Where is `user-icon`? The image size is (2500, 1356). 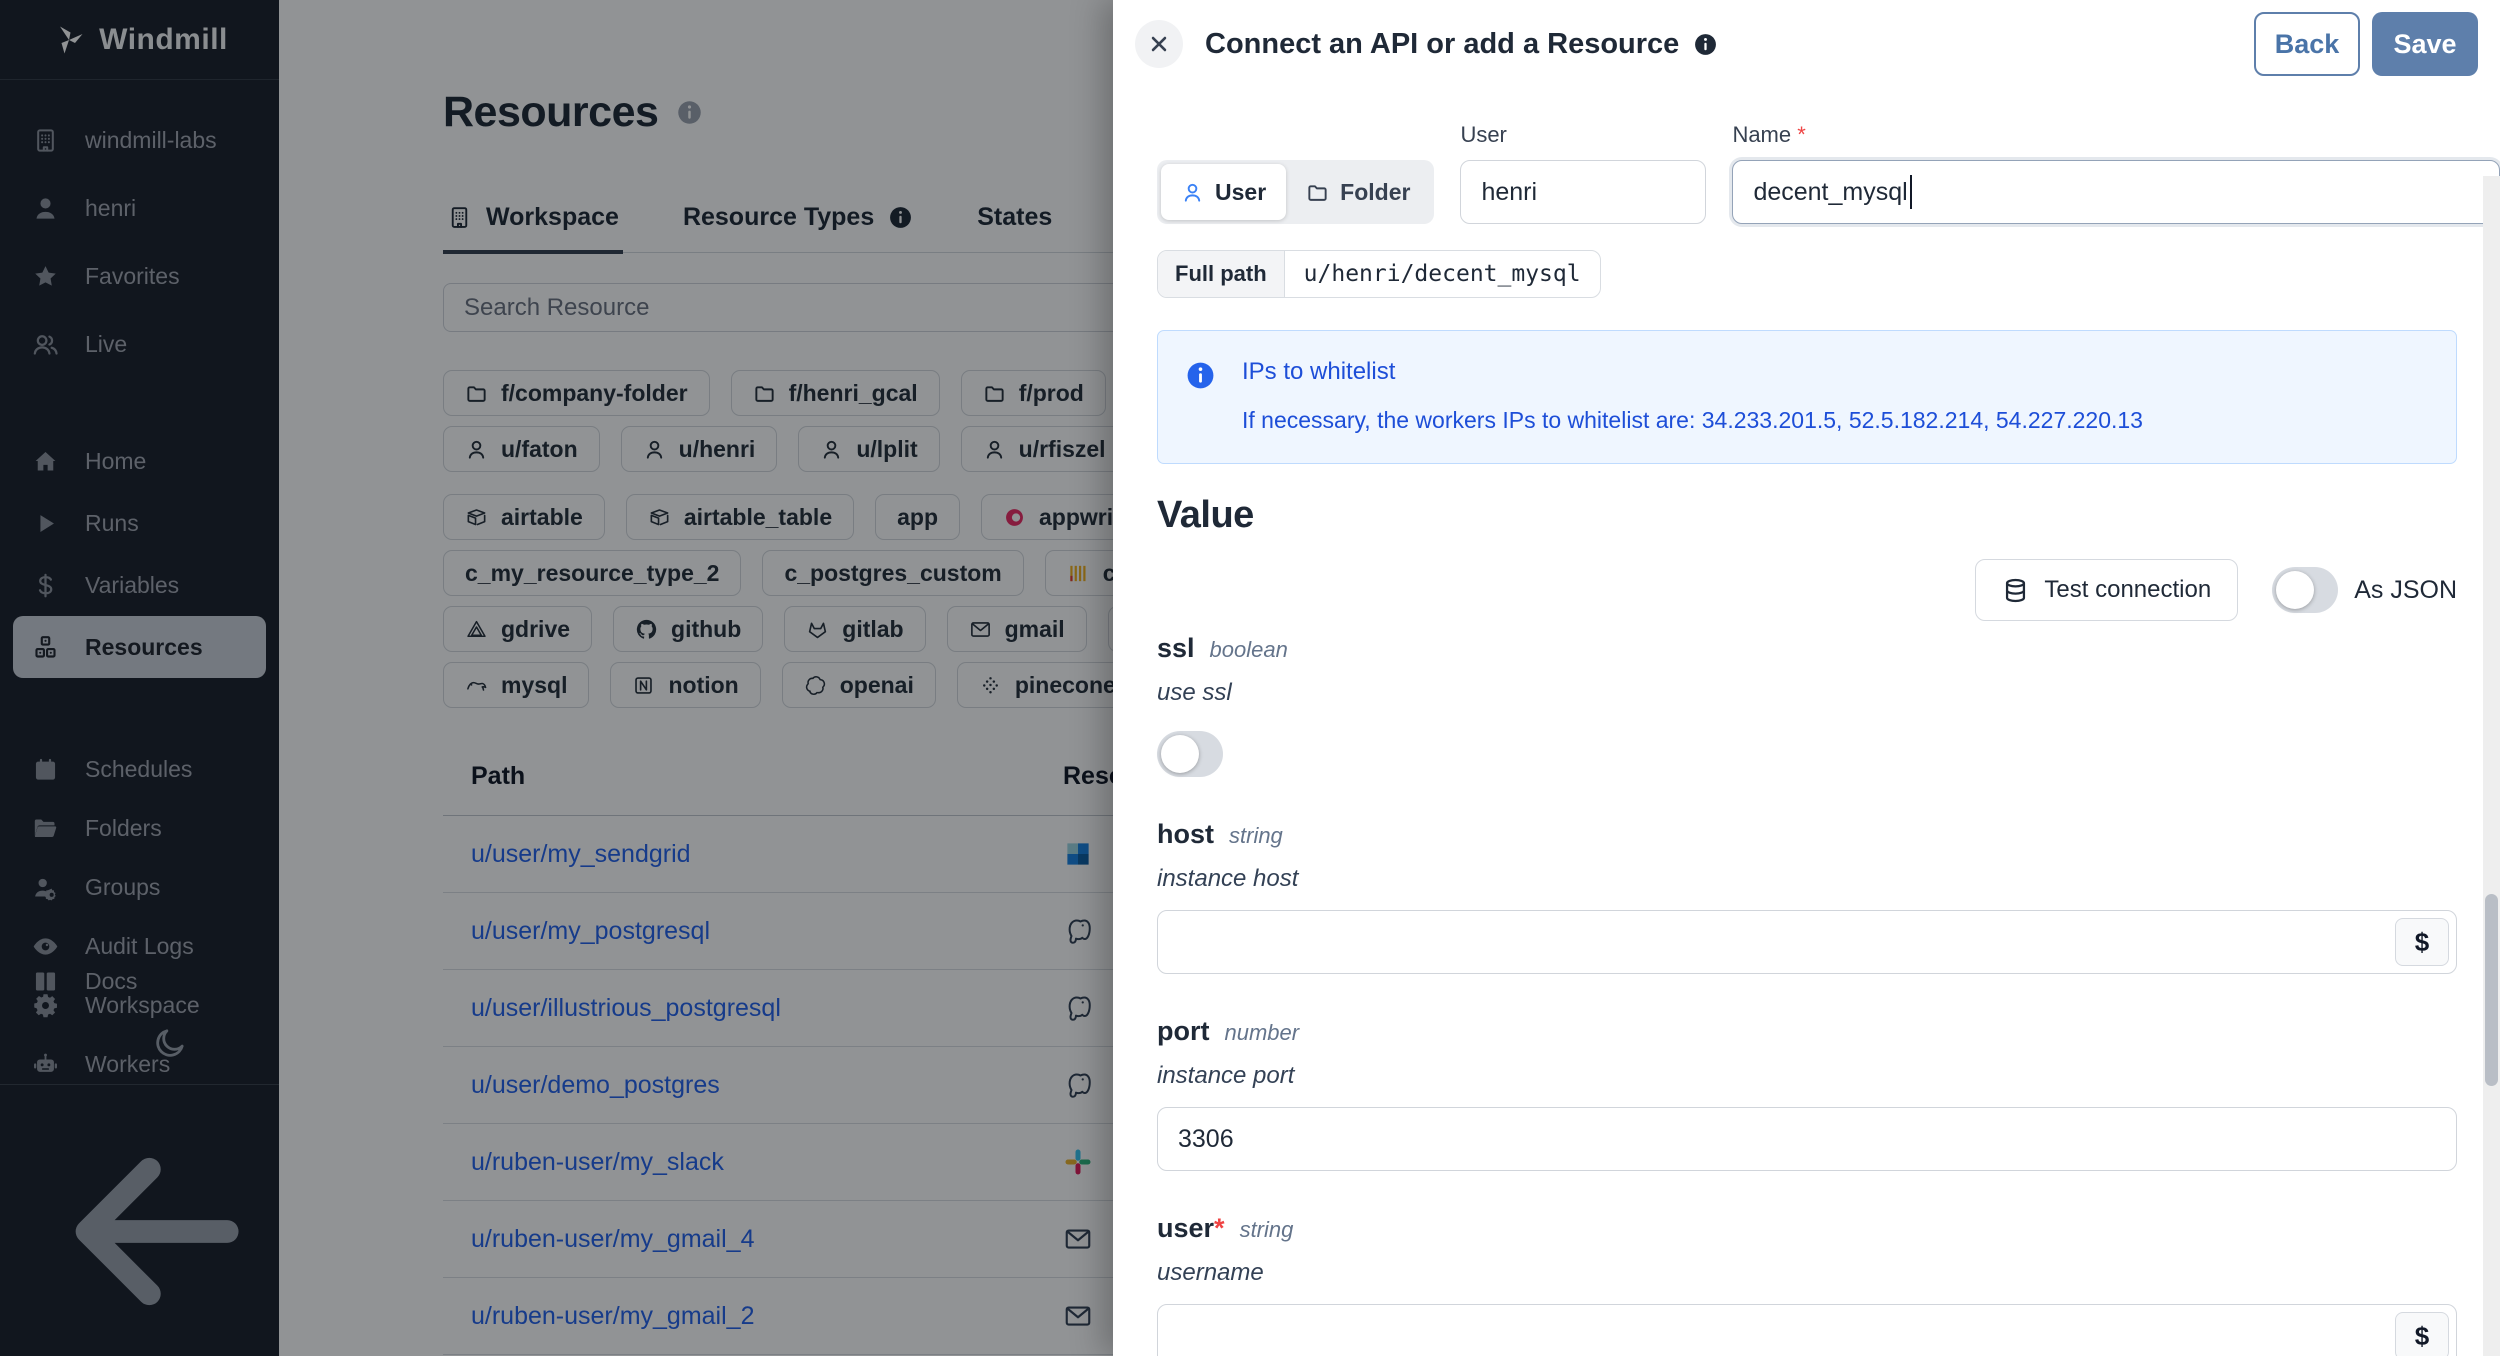
user-icon is located at coordinates (1192, 192).